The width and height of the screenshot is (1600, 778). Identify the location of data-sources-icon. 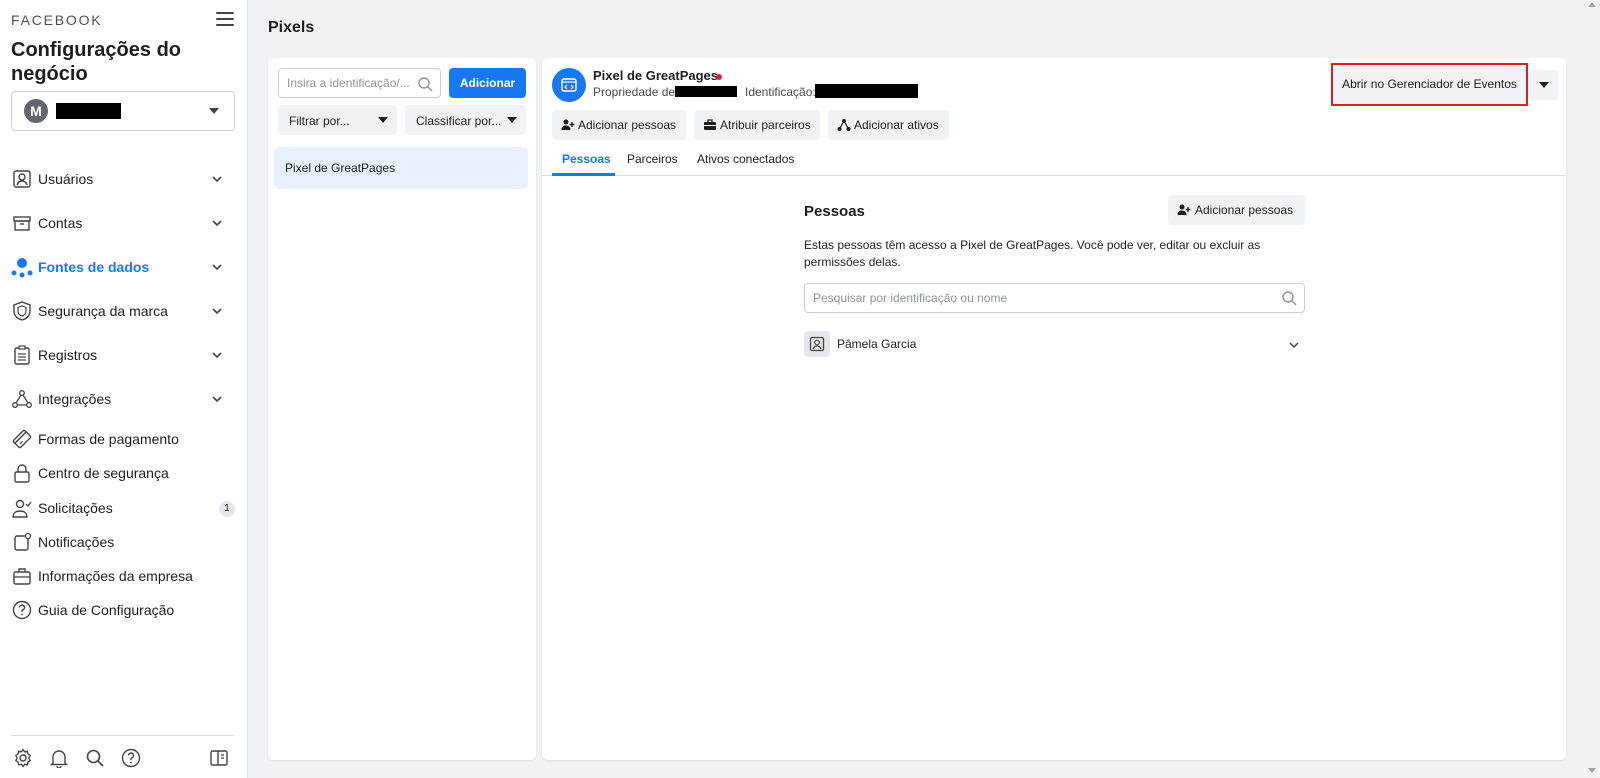
(22, 267).